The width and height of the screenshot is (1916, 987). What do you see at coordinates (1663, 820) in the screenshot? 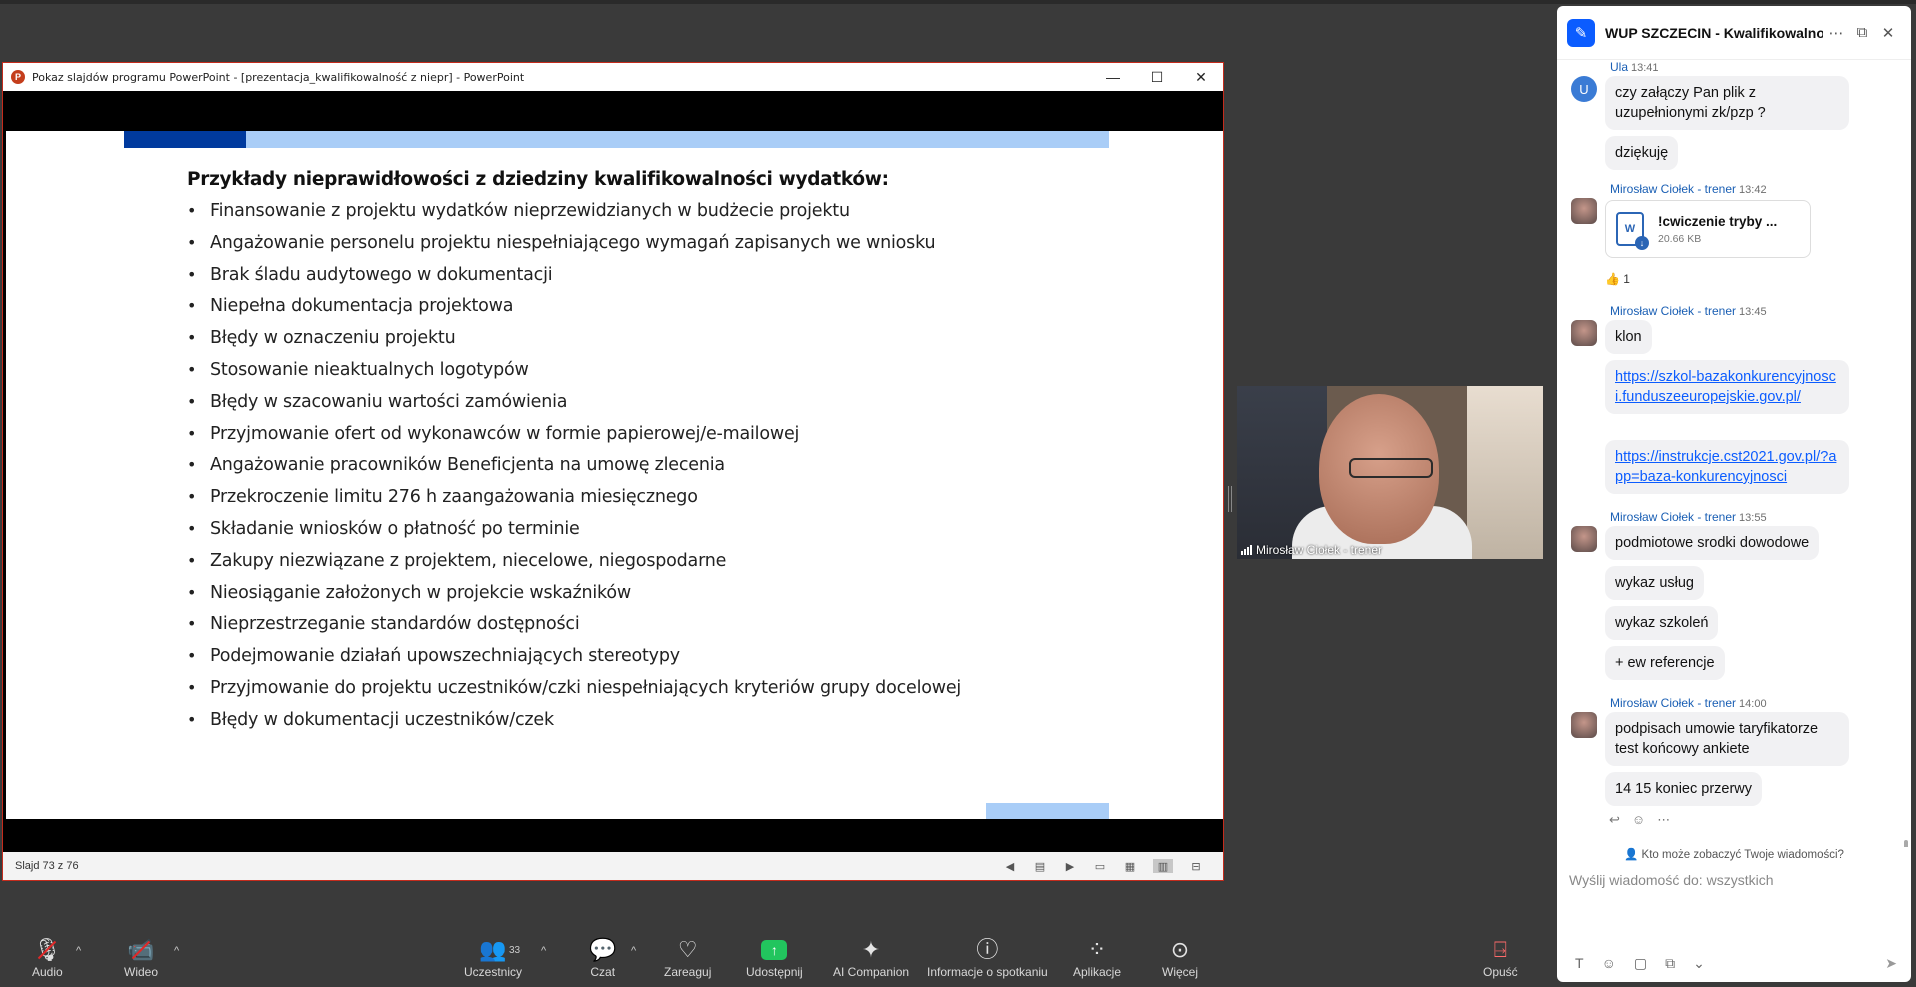
I see `more-icon: ⋯` at bounding box center [1663, 820].